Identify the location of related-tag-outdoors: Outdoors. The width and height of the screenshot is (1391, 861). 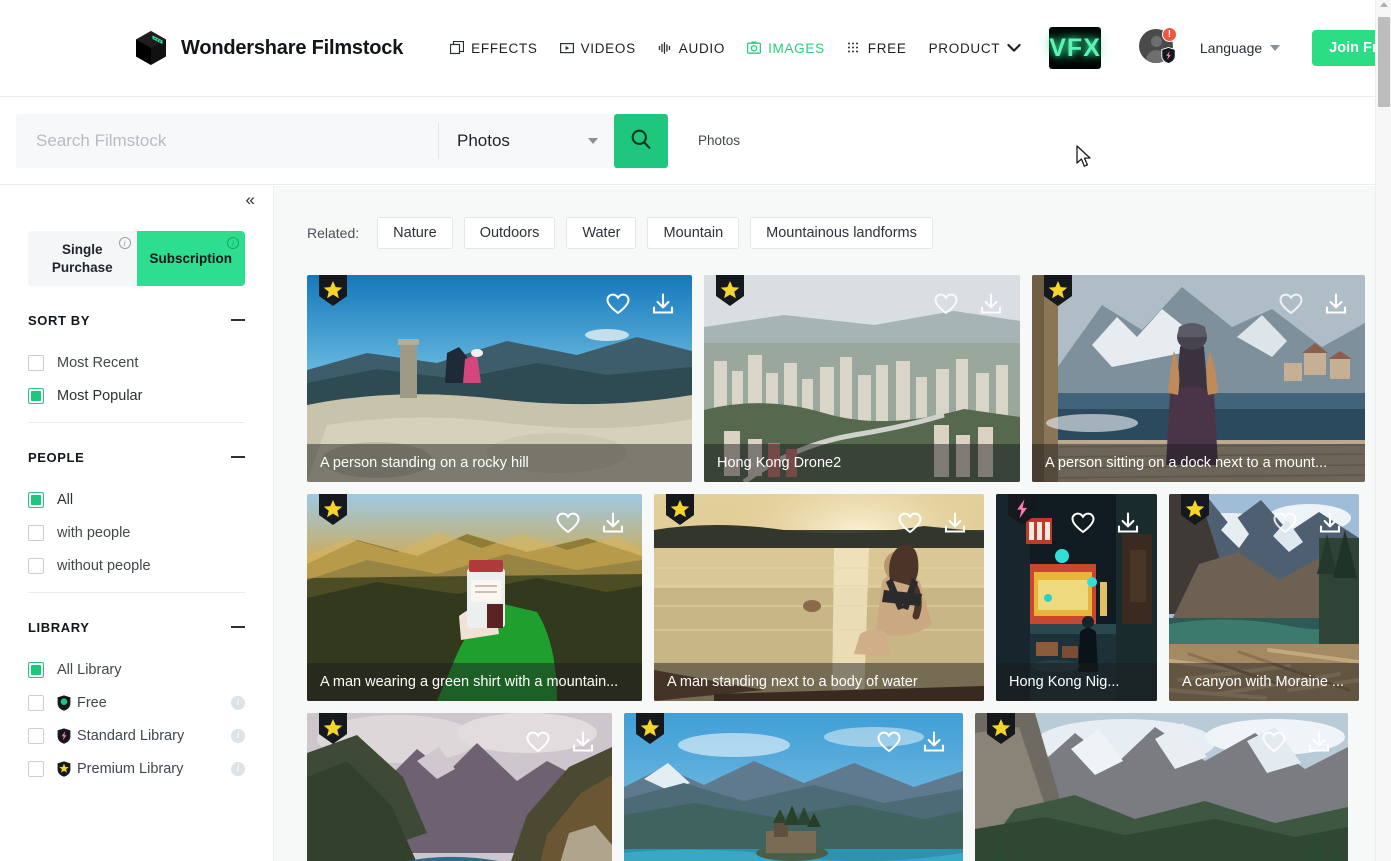
(509, 233).